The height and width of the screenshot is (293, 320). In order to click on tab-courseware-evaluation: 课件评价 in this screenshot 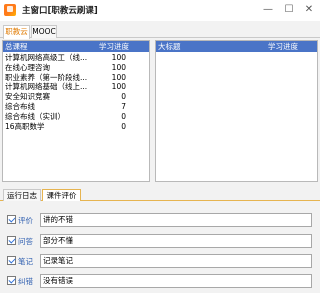, I will do `click(61, 195)`.